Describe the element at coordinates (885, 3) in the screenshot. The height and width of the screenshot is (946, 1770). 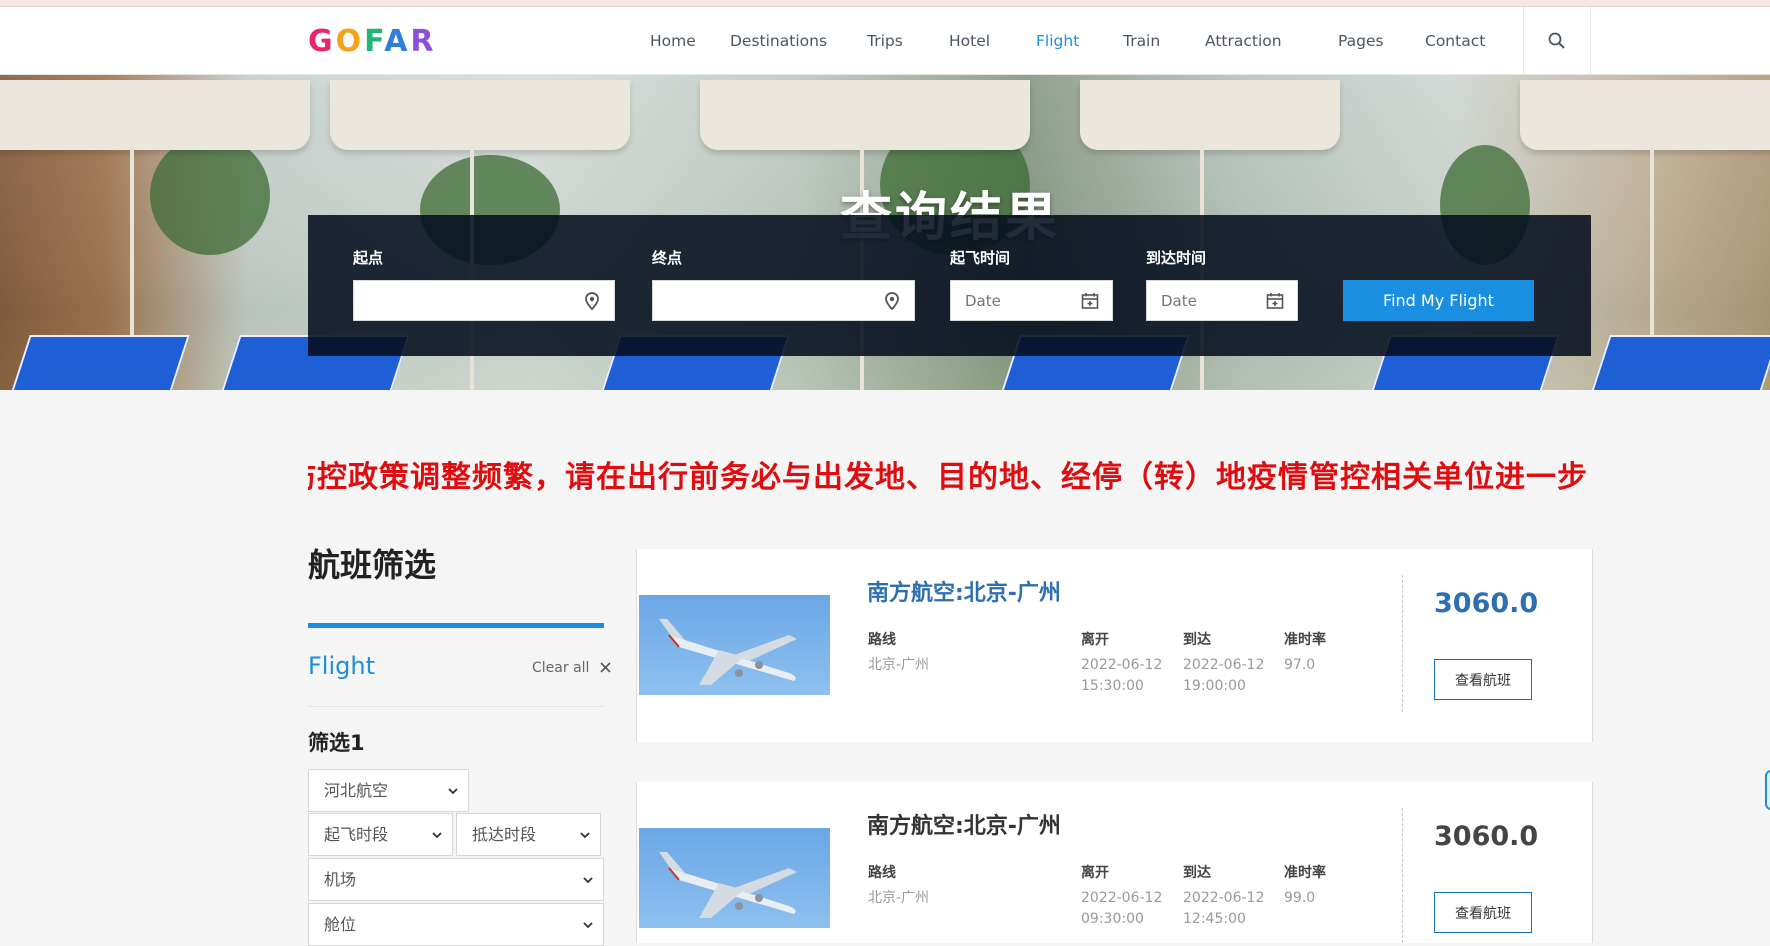
I see `browser-top-strip` at that location.